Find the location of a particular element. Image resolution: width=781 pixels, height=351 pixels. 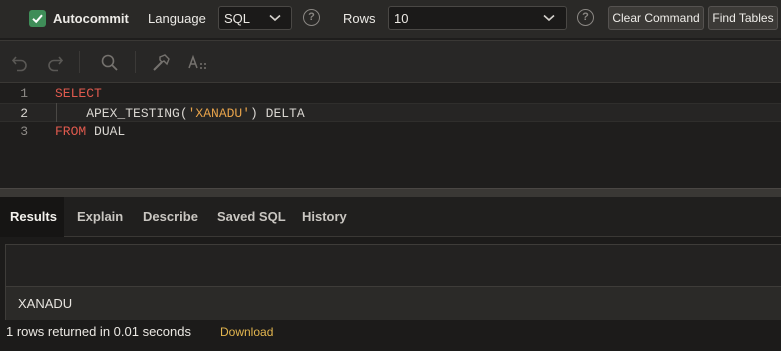

redo-icon is located at coordinates (55, 63).